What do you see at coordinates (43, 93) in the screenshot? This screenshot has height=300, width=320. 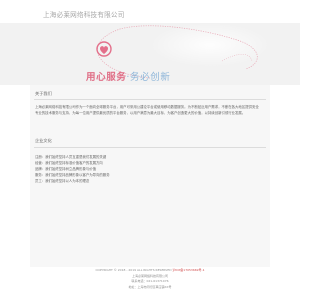 I see `about-title: 关于我们` at bounding box center [43, 93].